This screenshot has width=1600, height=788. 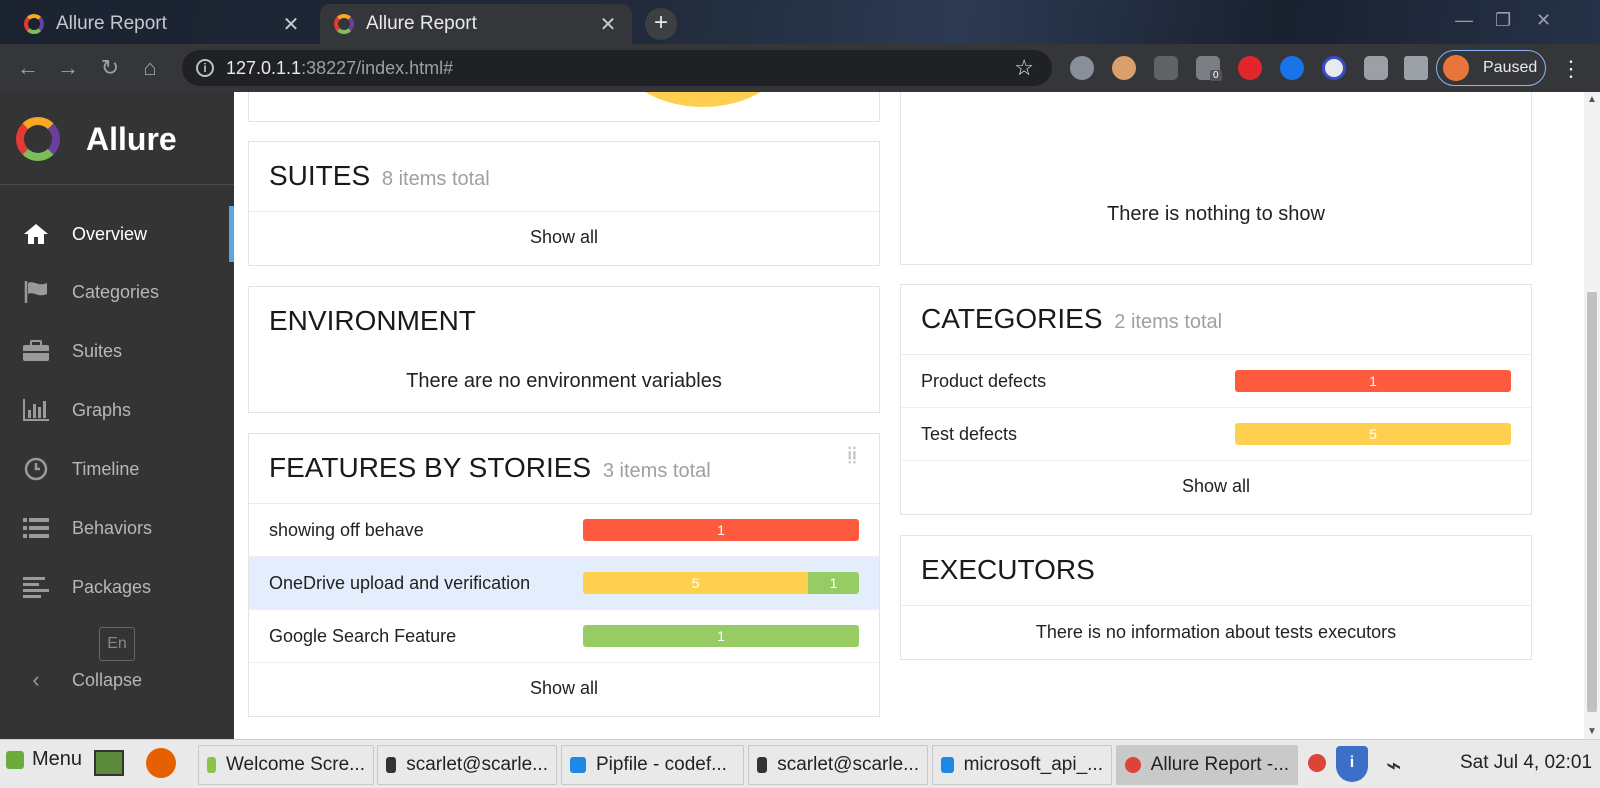 What do you see at coordinates (211, 765) in the screenshot?
I see `app-icon` at bounding box center [211, 765].